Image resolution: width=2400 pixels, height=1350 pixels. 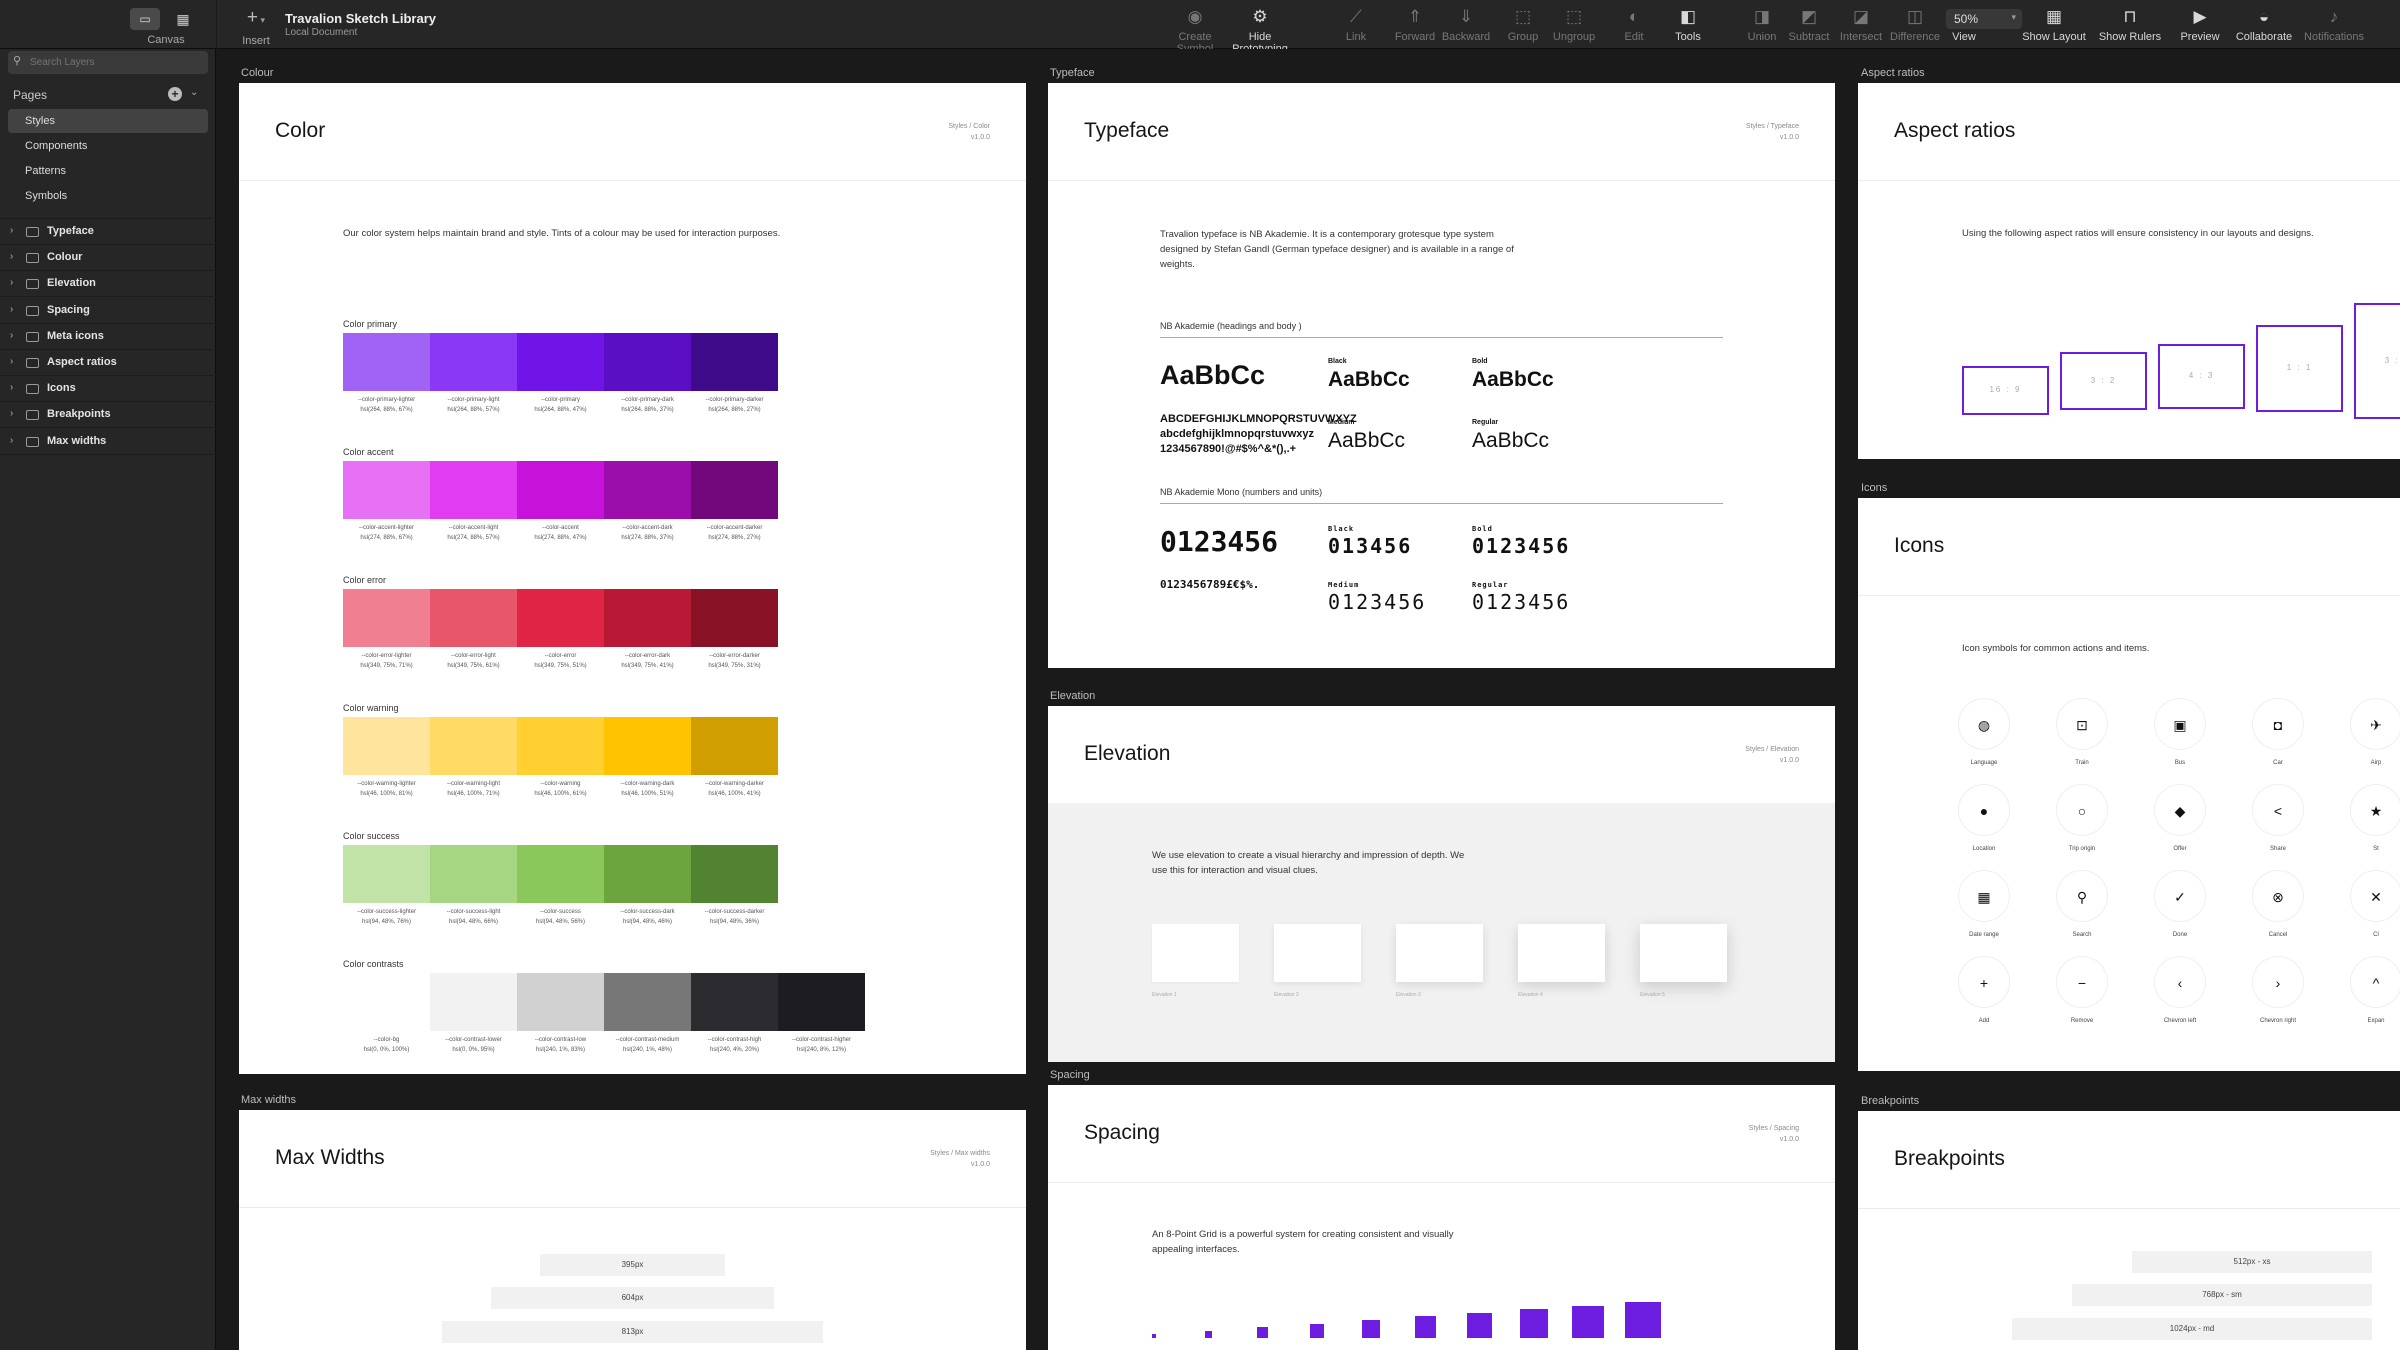 I want to click on toolbar-button-collaborate: ◒ Collaborate, so click(x=2264, y=24).